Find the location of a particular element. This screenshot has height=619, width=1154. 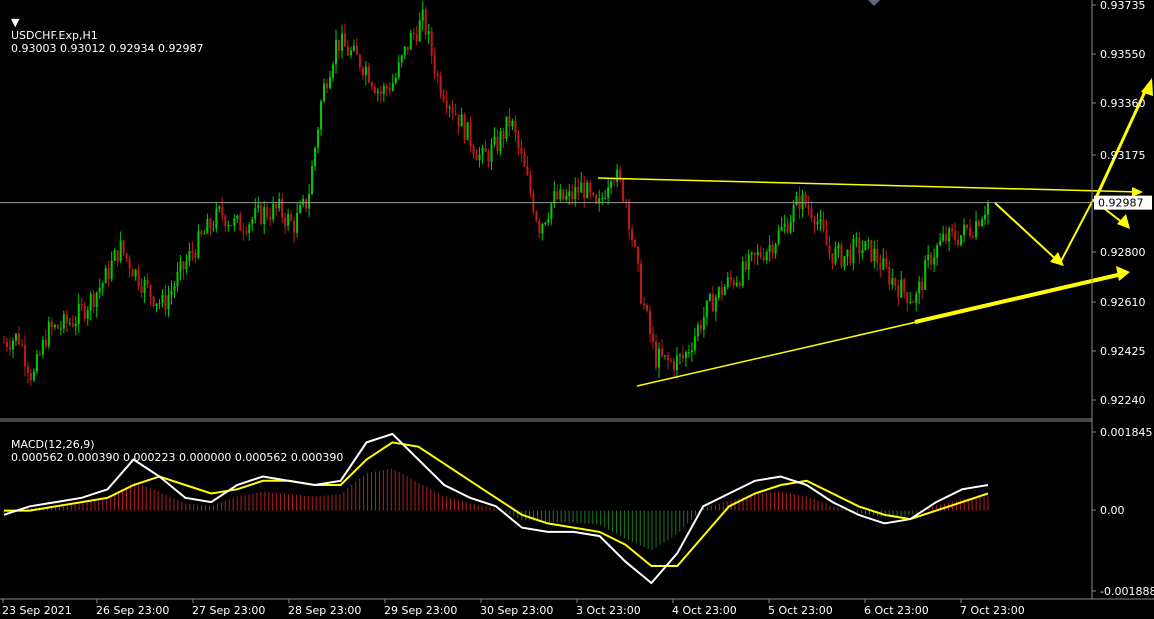

price-tick-label: 0.92800 is located at coordinates (1123, 252).